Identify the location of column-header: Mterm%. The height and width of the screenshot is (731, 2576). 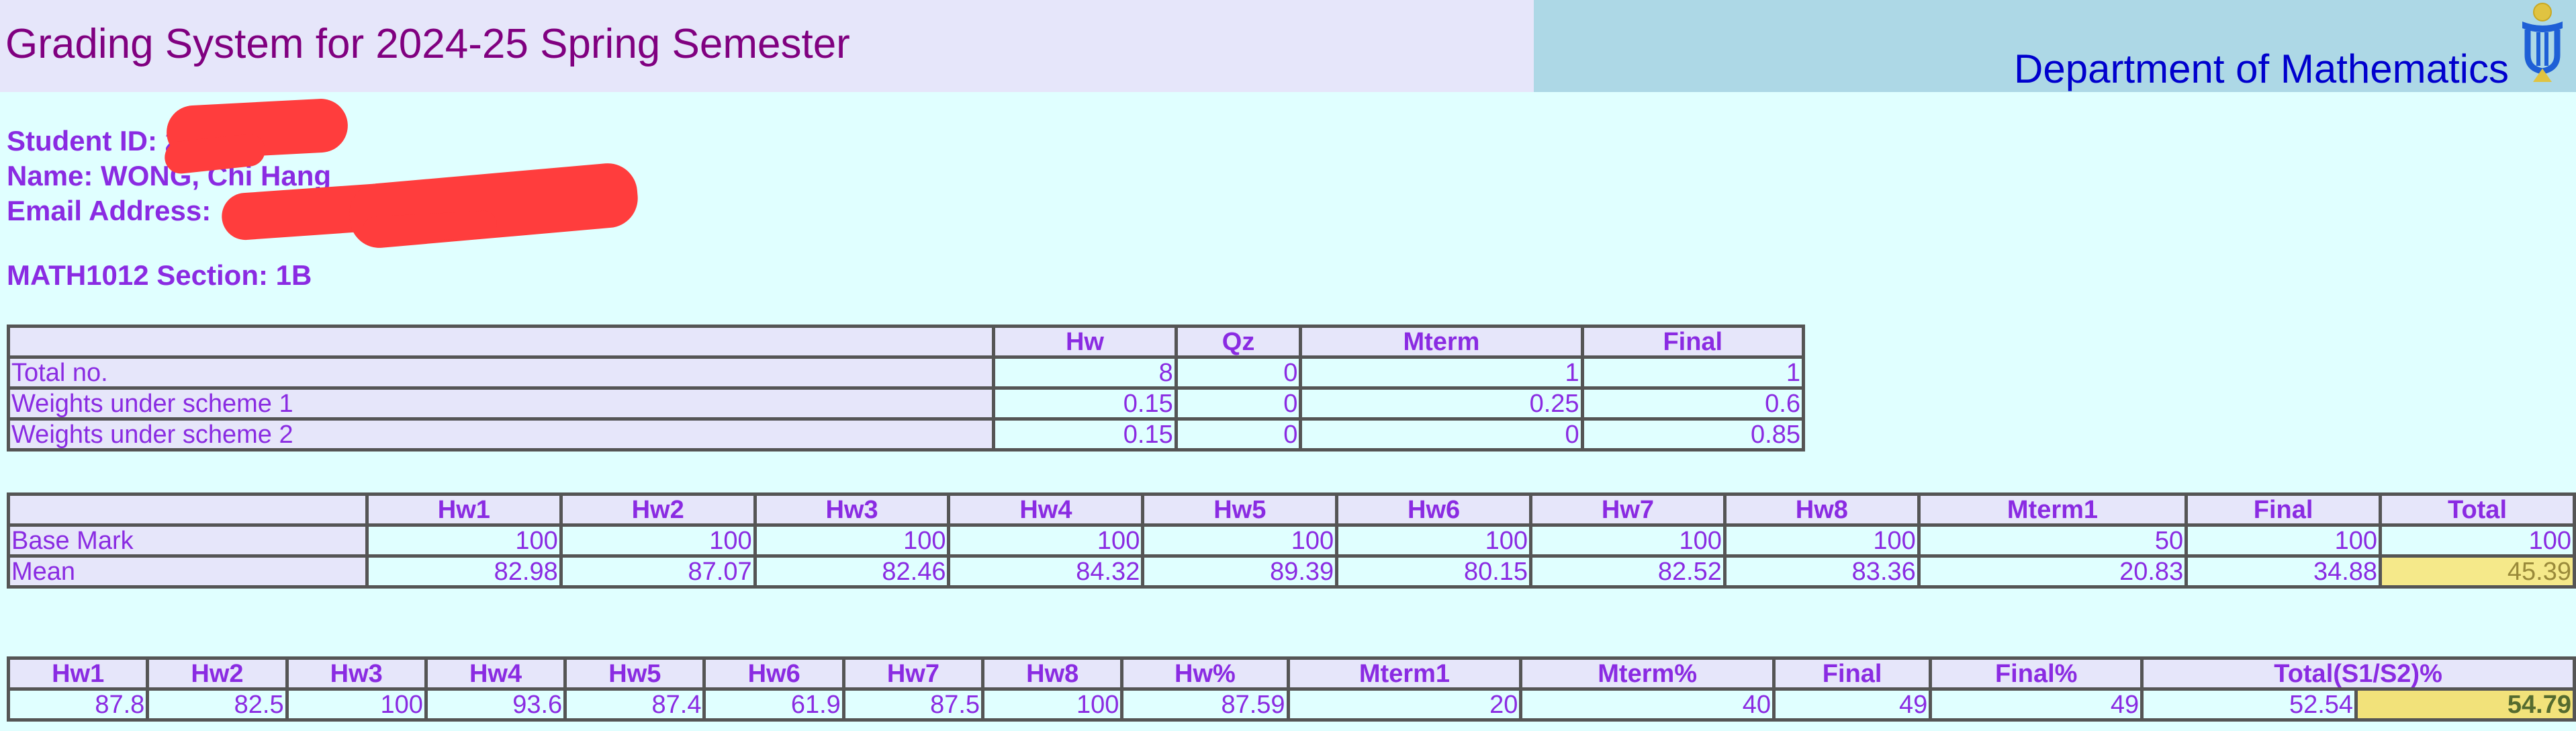
(1647, 673).